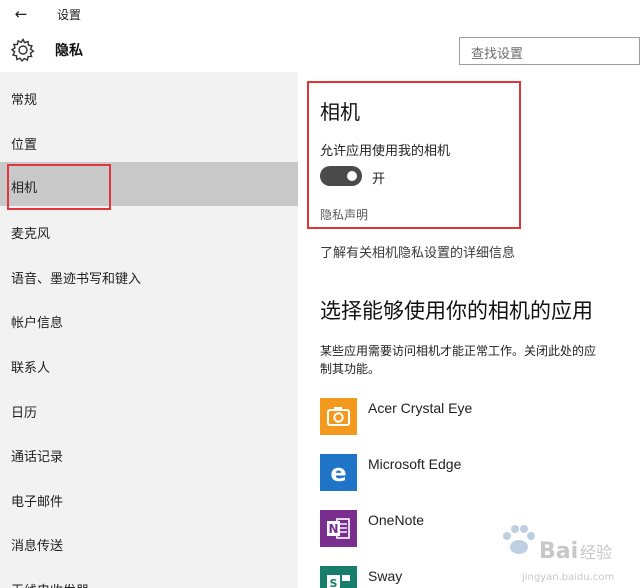 The width and height of the screenshot is (640, 588). I want to click on sidebar-item-radios: 无线电收发器, so click(149, 576).